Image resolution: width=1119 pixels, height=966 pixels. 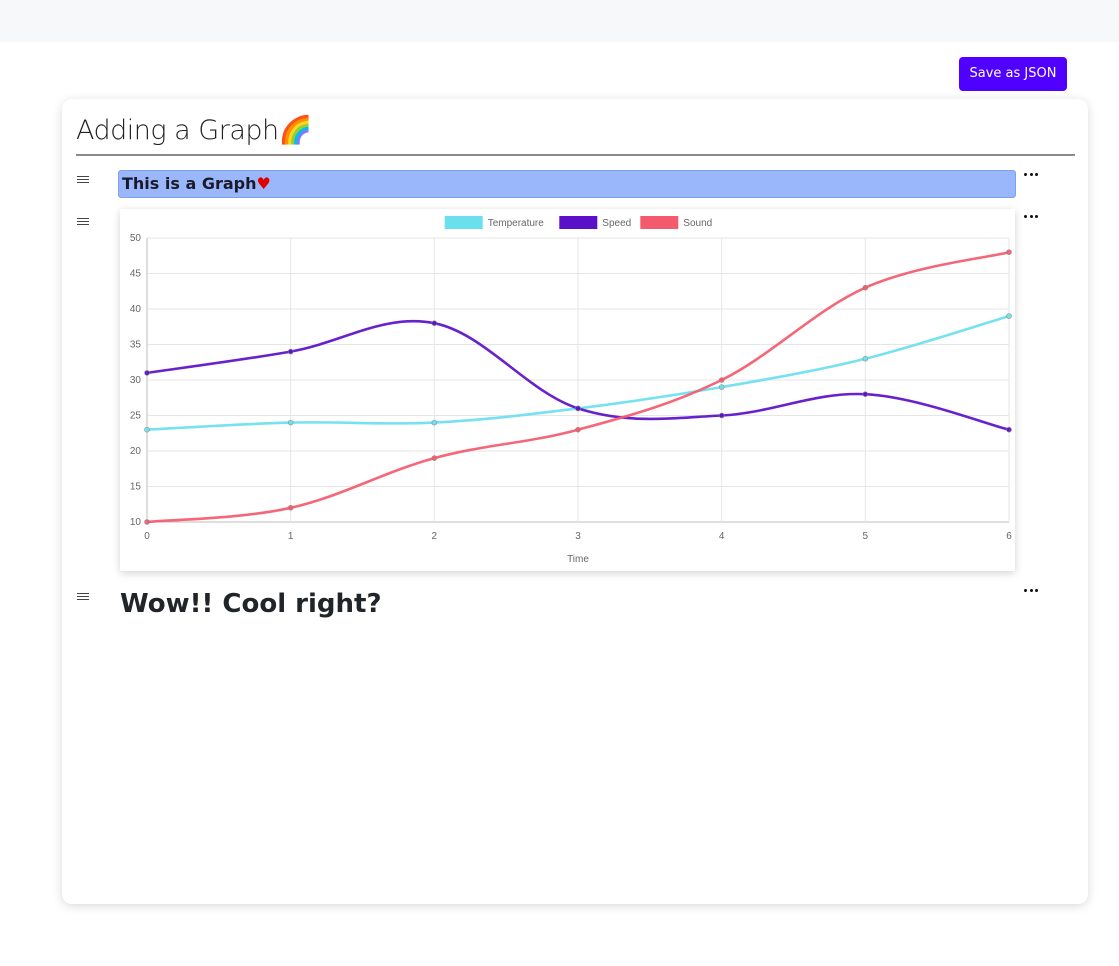 I want to click on x-tick-label: 5, so click(x=866, y=536).